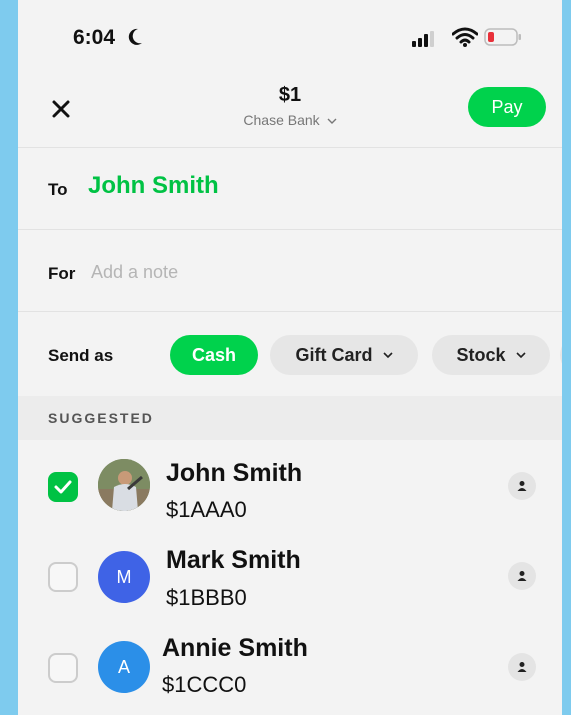 The width and height of the screenshot is (571, 715). I want to click on to-label: To, so click(58, 189).